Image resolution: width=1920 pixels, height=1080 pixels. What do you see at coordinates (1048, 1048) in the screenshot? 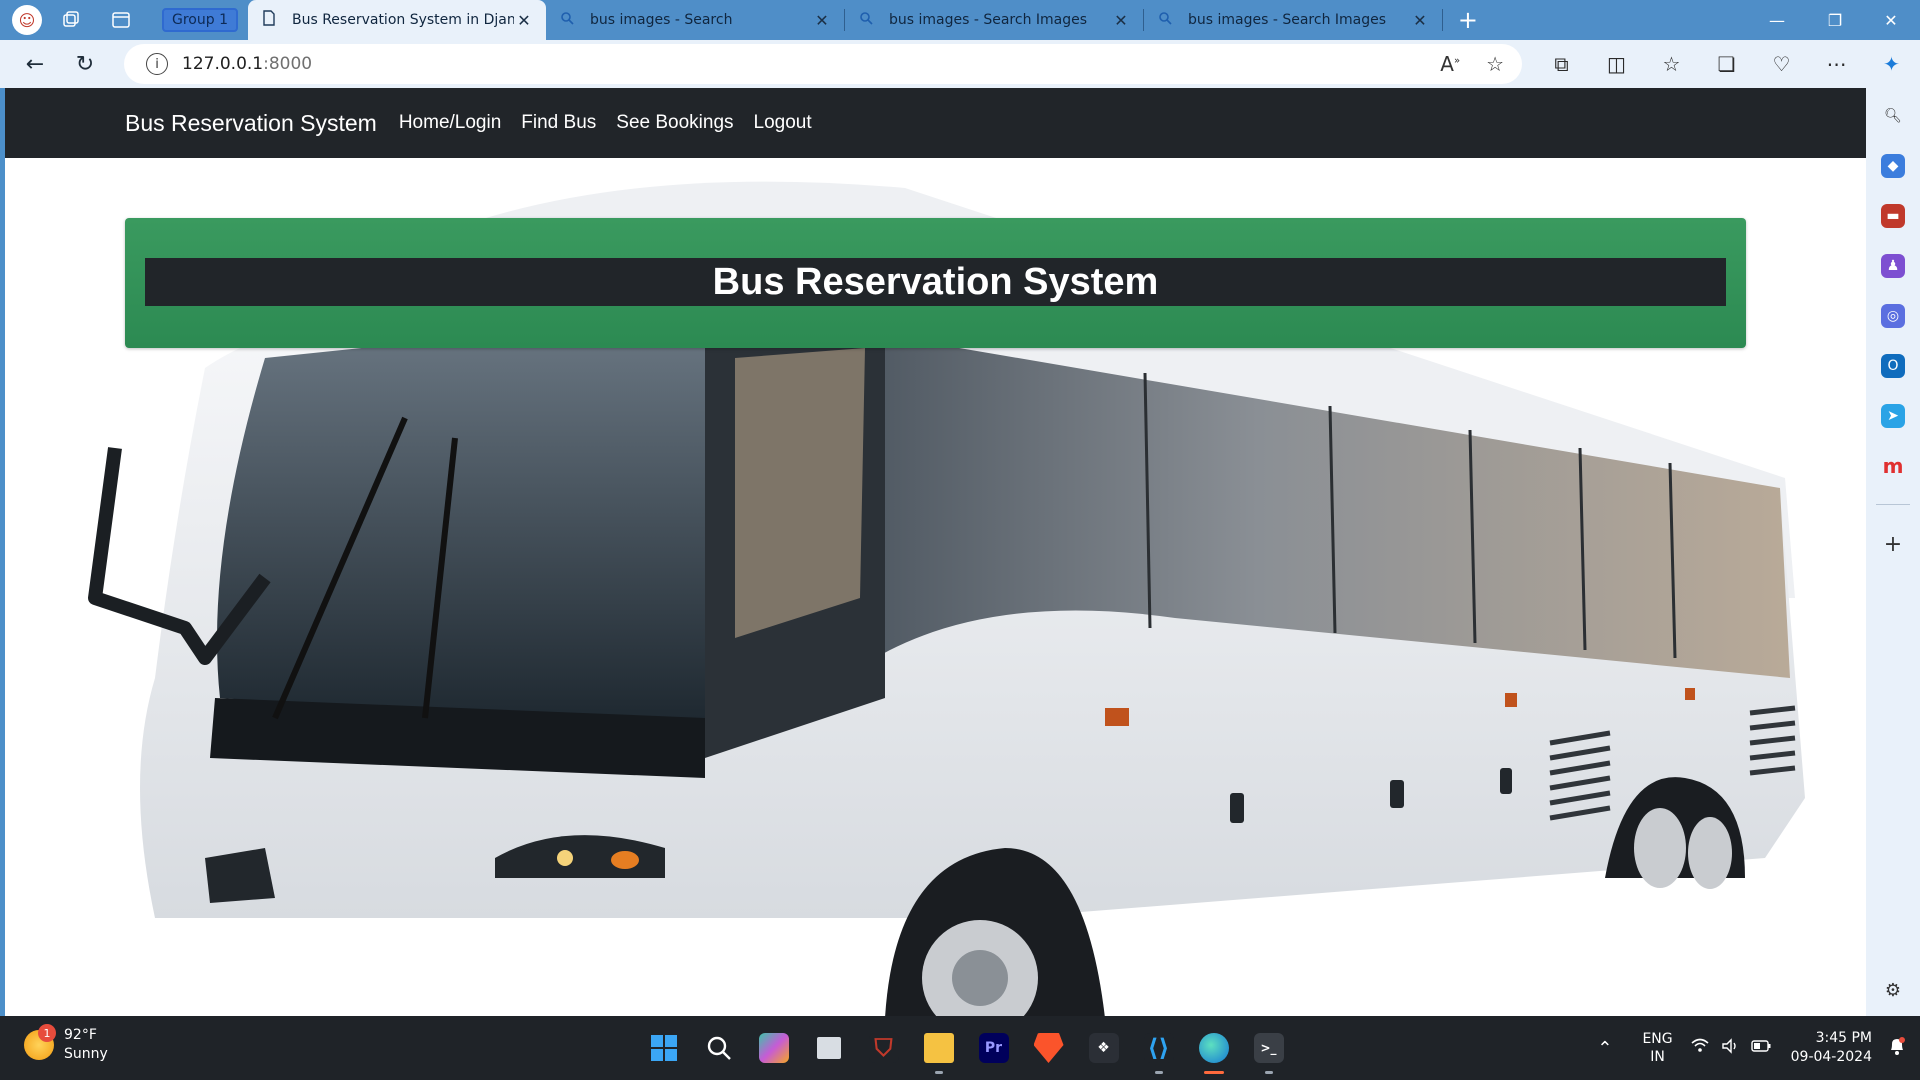
I see `brave-icon` at bounding box center [1048, 1048].